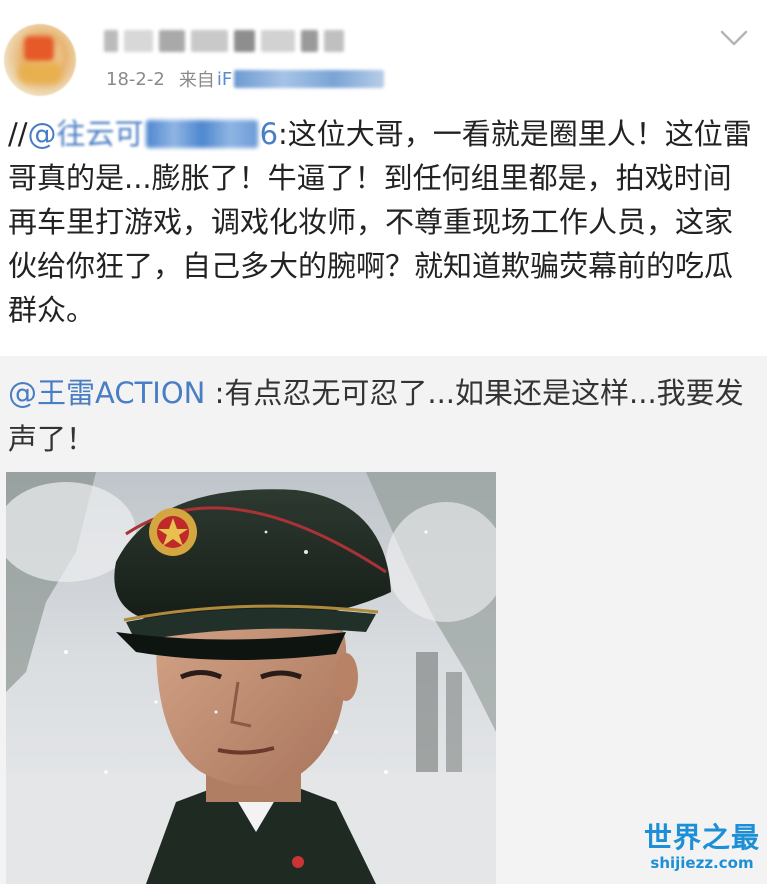 This screenshot has height=884, width=767. Describe the element at coordinates (269, 134) in the screenshot. I see `mention-visible-end: 6` at that location.